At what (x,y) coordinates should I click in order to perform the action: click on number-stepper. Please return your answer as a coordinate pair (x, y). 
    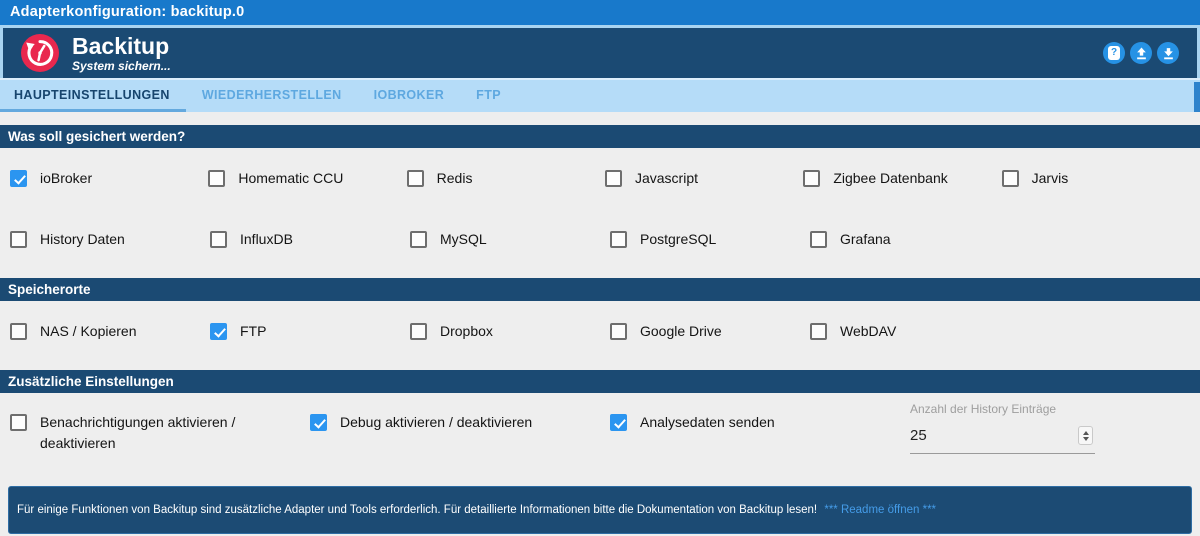
    Looking at the image, I should click on (1085, 435).